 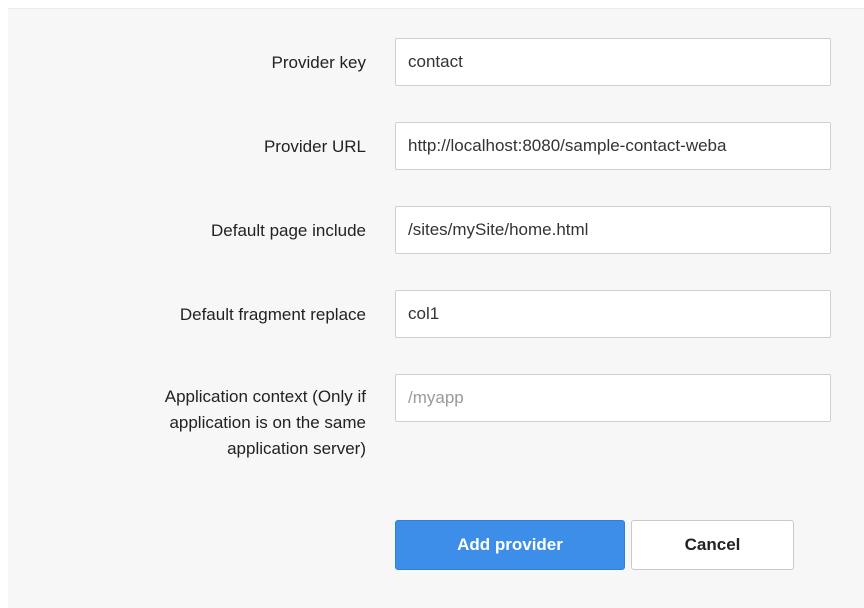 I want to click on default-fragment-replace-label: Default fragment replace, so click(x=272, y=314).